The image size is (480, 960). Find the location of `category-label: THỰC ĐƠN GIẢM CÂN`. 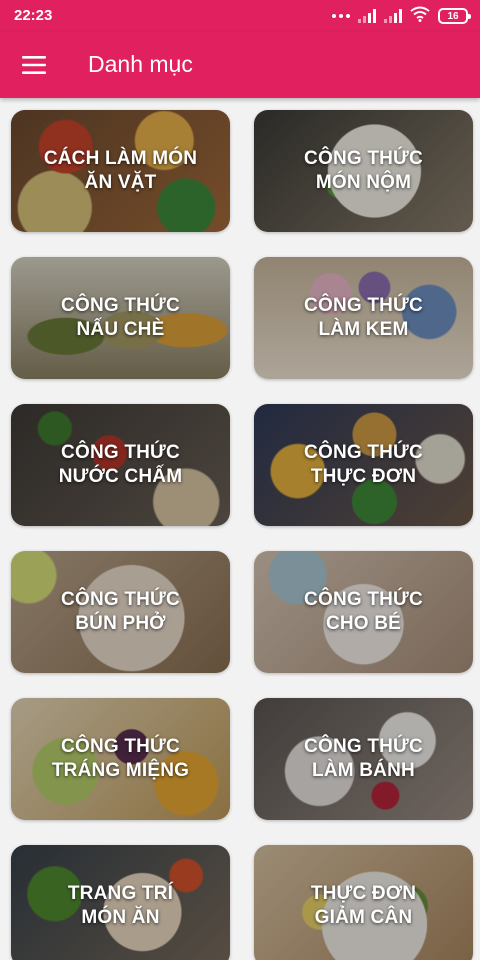

category-label: THỰC ĐƠN GIẢM CÂN is located at coordinates (363, 905).